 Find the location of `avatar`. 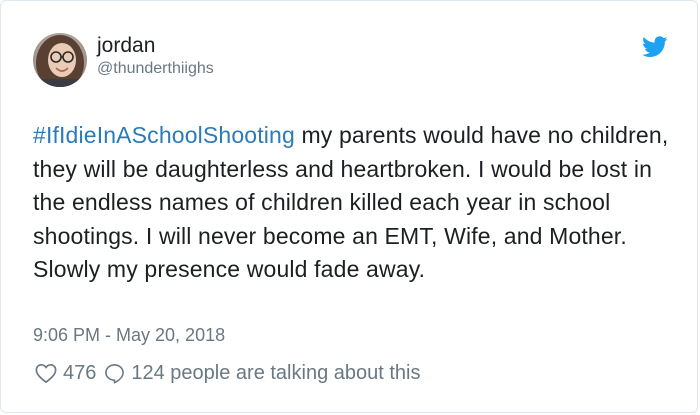

avatar is located at coordinates (60, 60).